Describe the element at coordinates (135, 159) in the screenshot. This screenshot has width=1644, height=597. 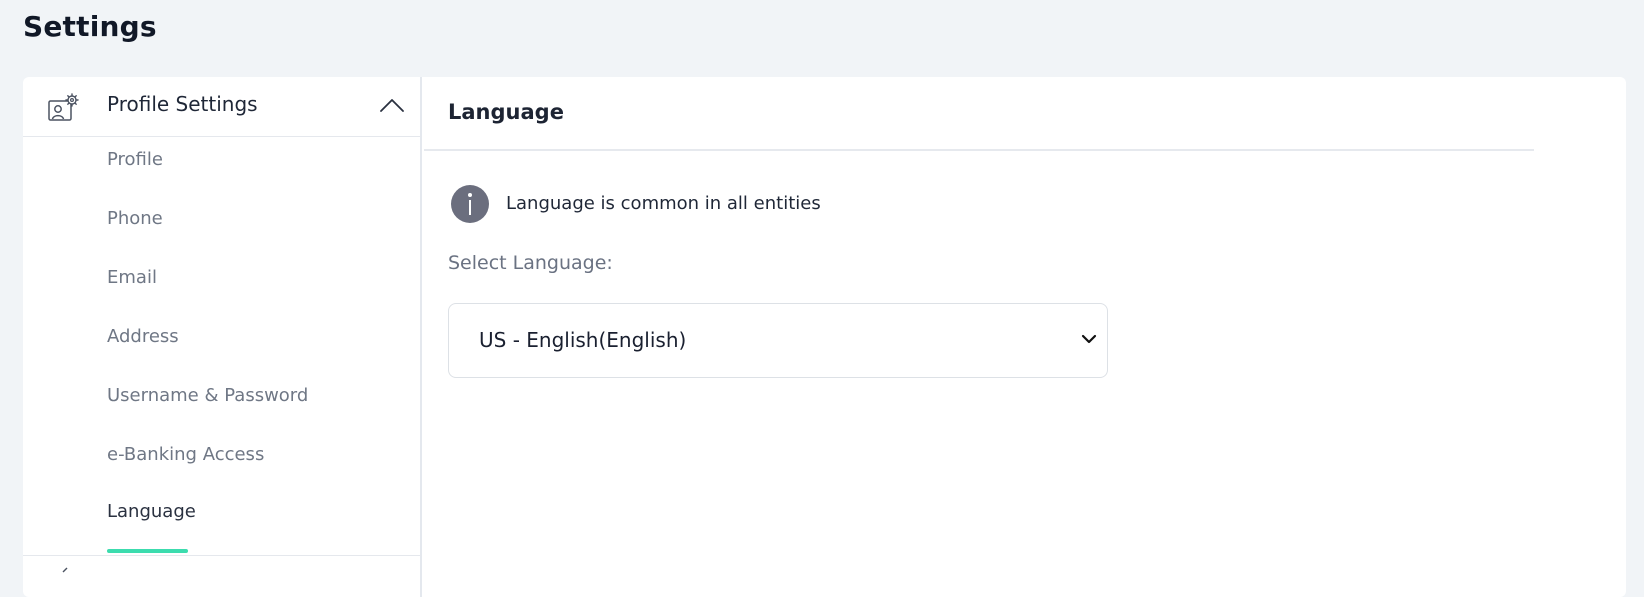
I see `sidebar-item-profile: Profile` at that location.